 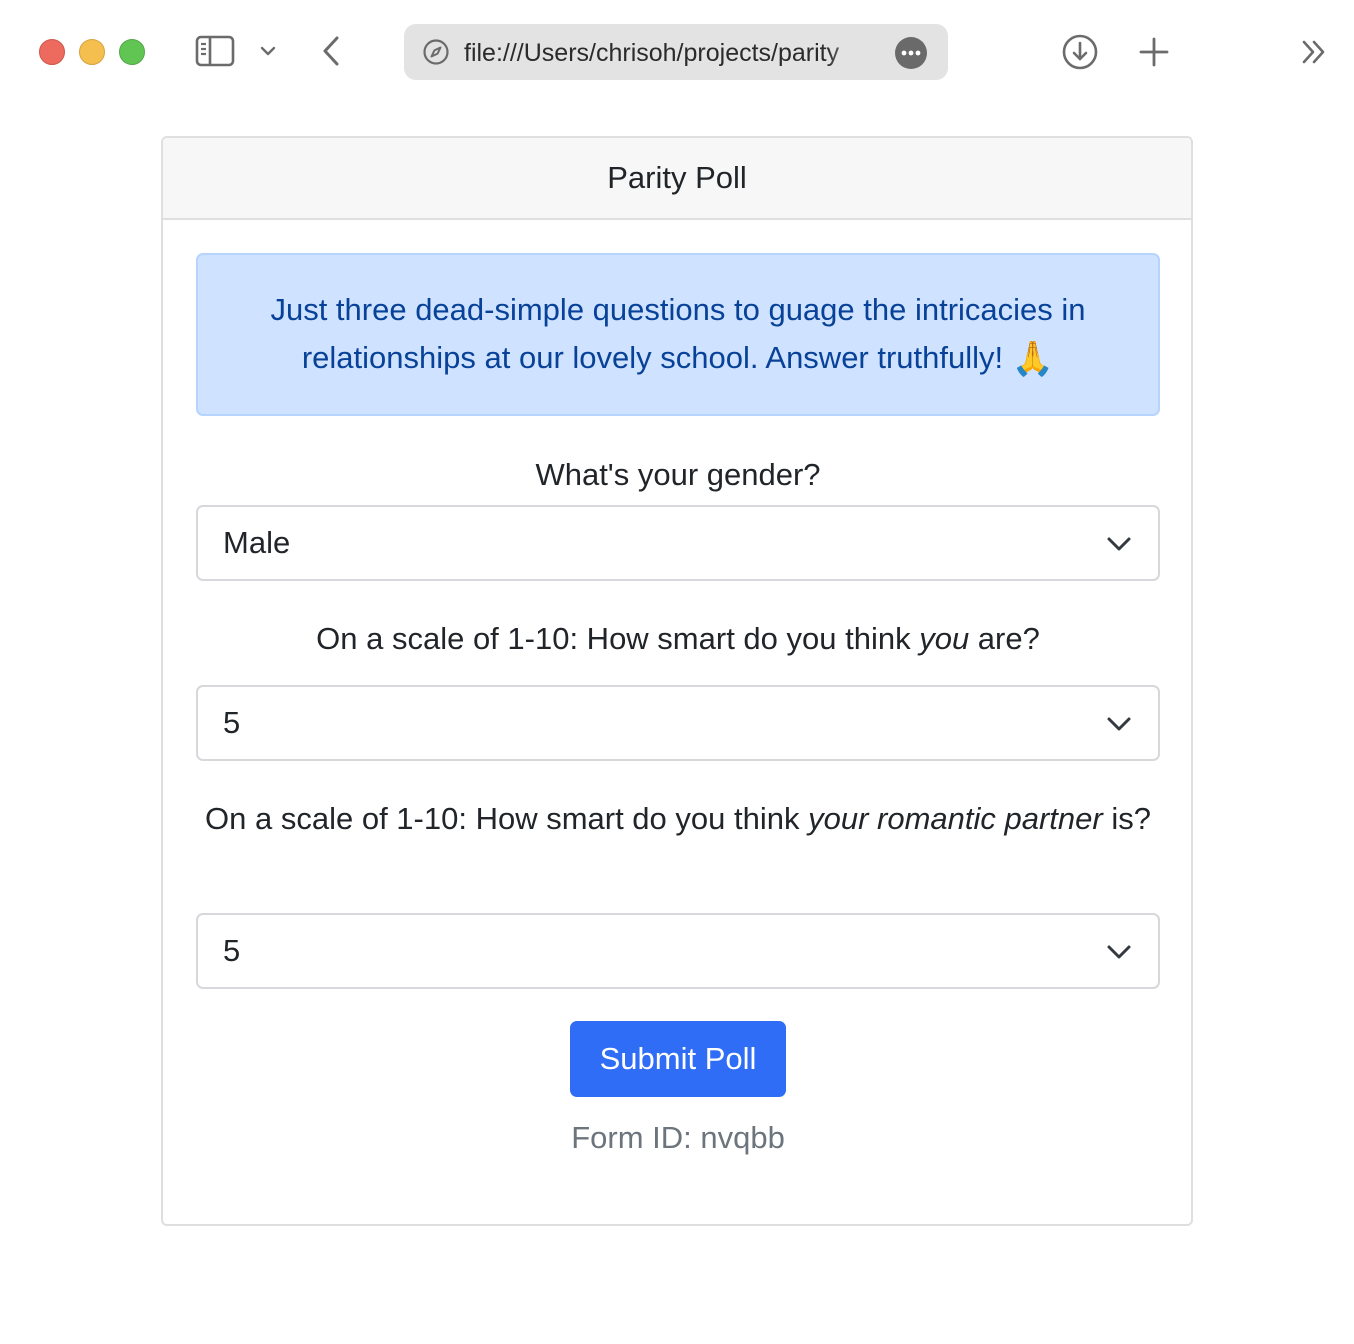 What do you see at coordinates (215, 51) in the screenshot?
I see `sidebar-icon` at bounding box center [215, 51].